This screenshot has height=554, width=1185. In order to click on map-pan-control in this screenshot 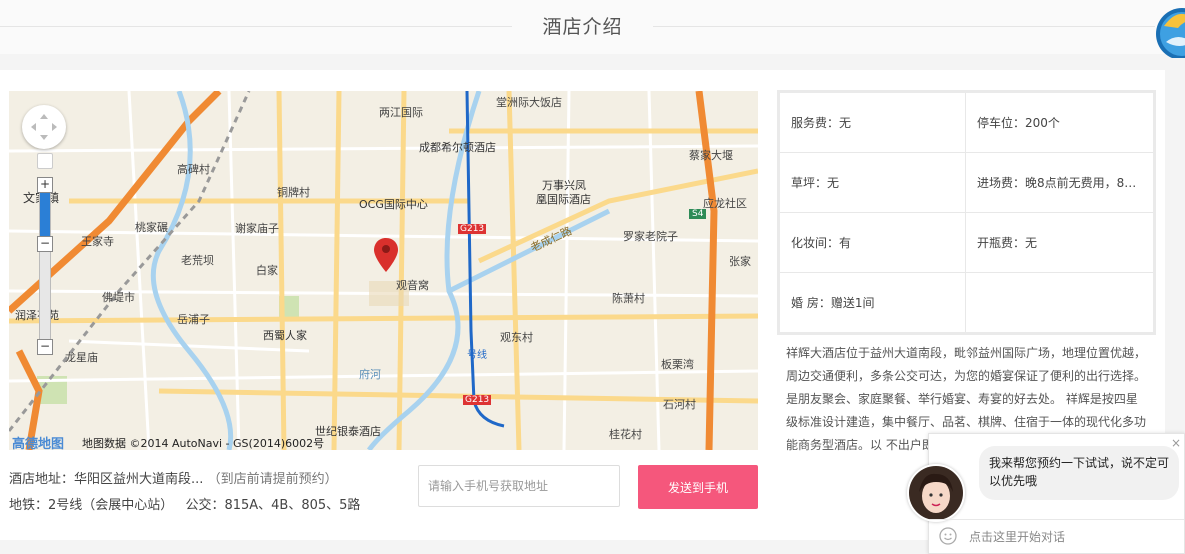, I will do `click(44, 127)`.